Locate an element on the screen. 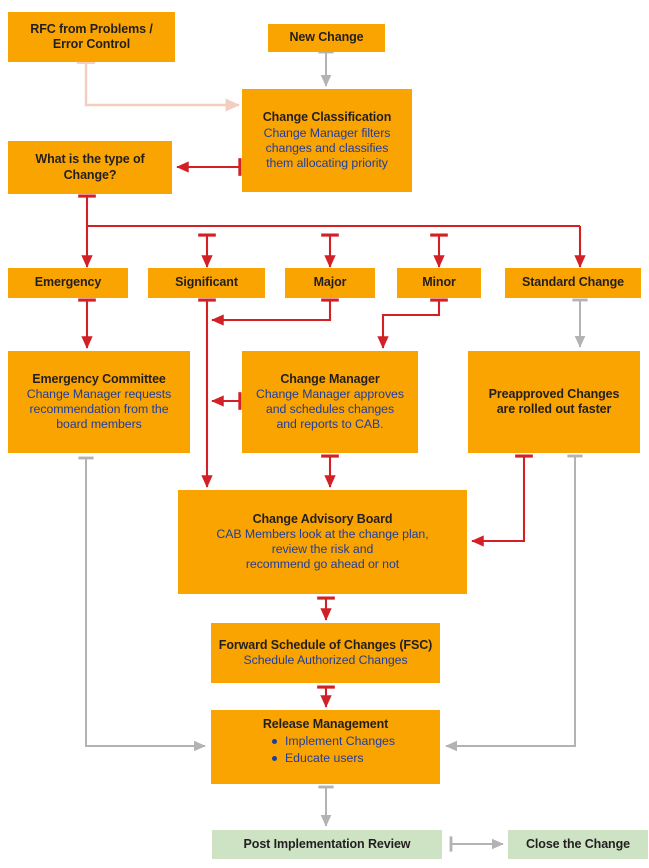 This screenshot has width=649, height=868. node-close-the-change: Close the Change is located at coordinates (578, 844).